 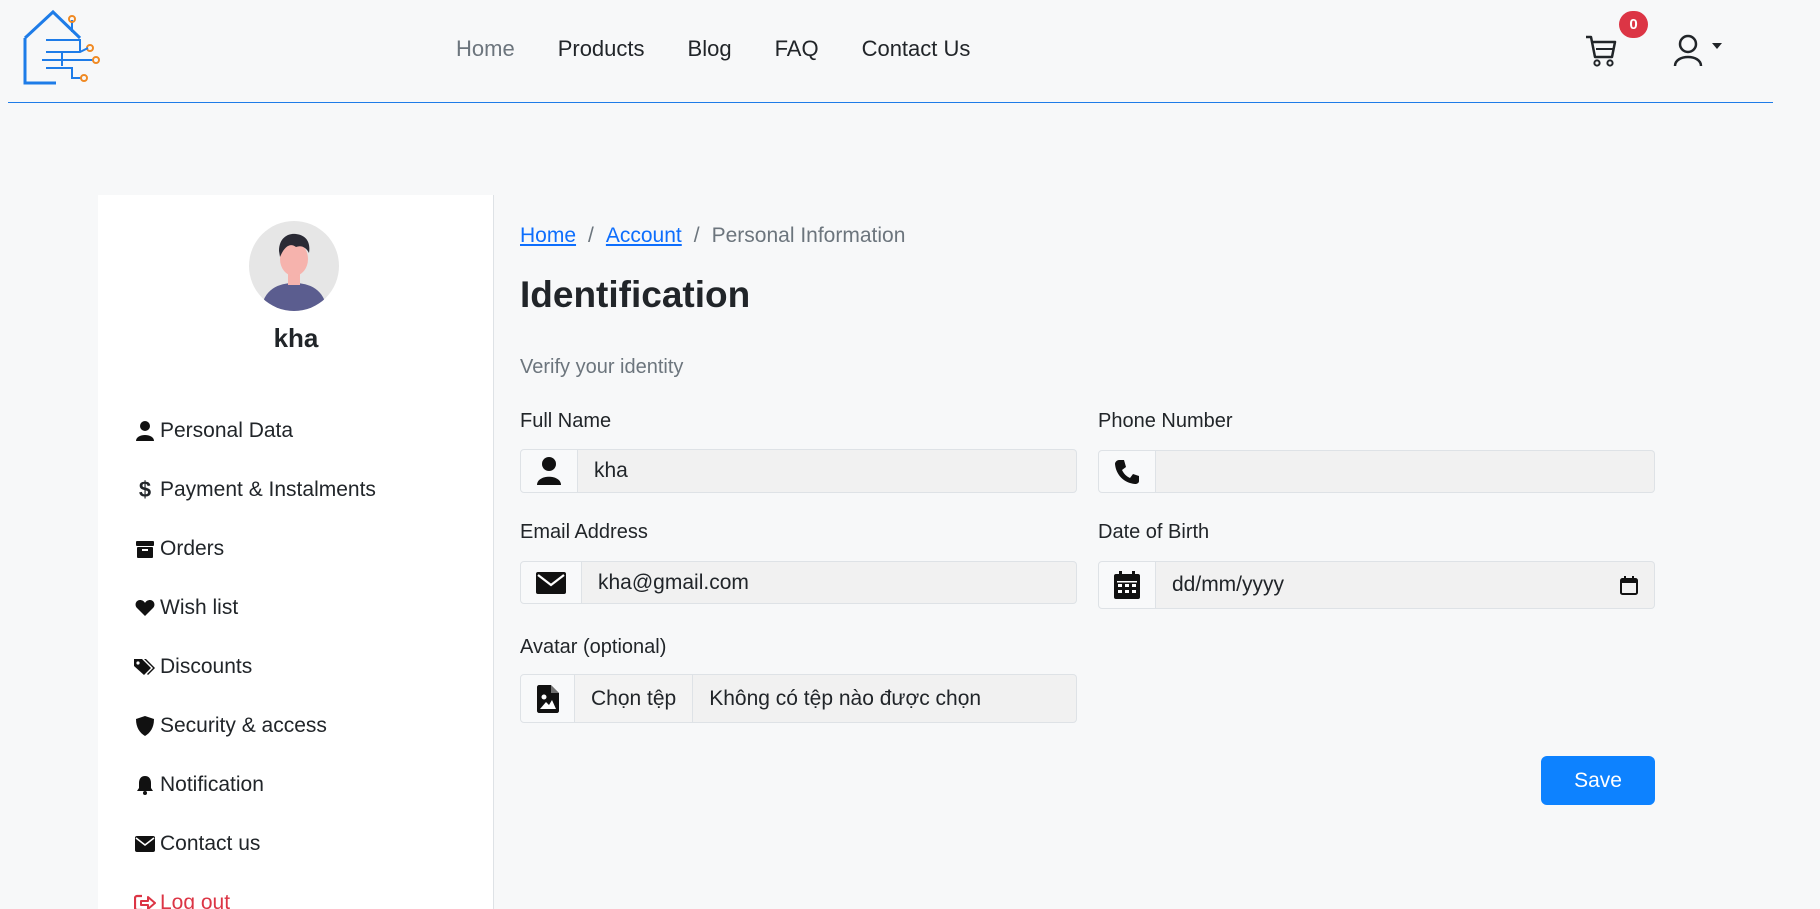 I want to click on cart-count-badge: 0, so click(x=1633, y=24).